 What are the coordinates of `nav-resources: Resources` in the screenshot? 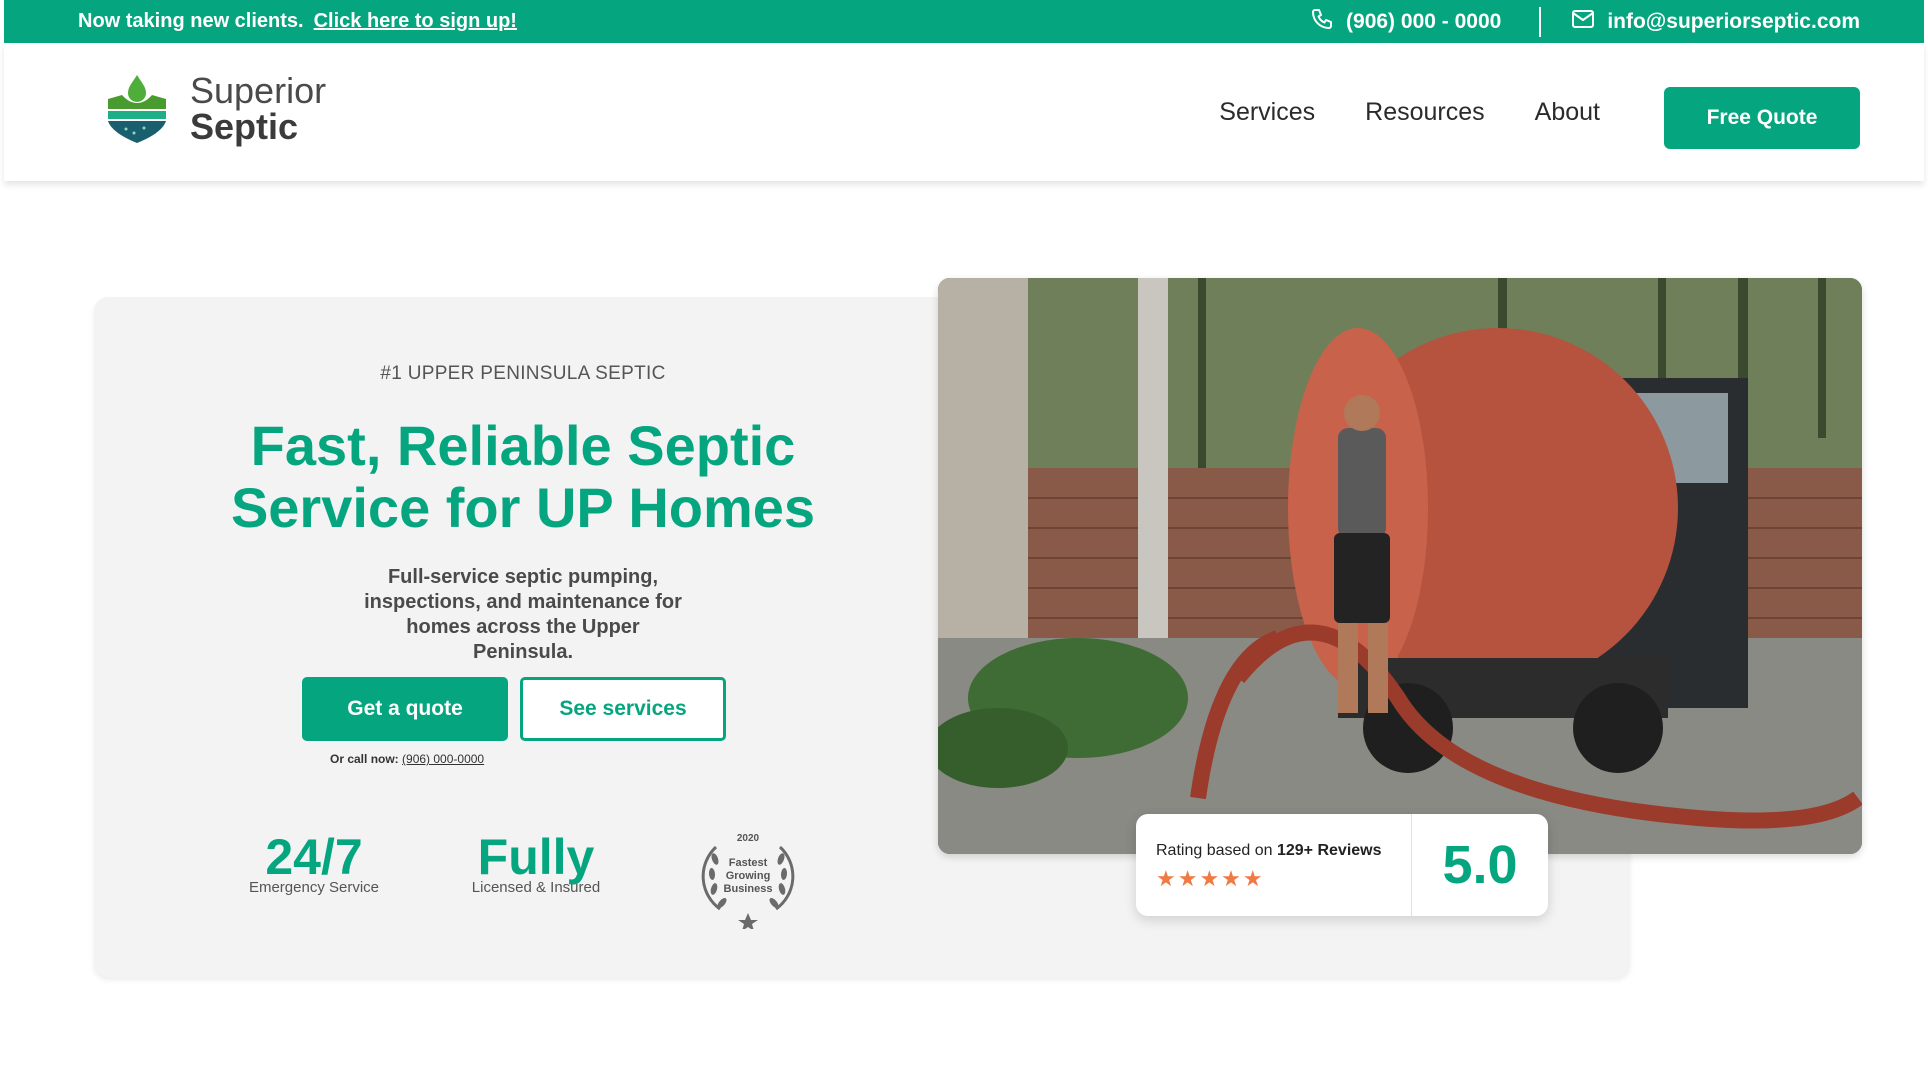 It's located at (1425, 112).